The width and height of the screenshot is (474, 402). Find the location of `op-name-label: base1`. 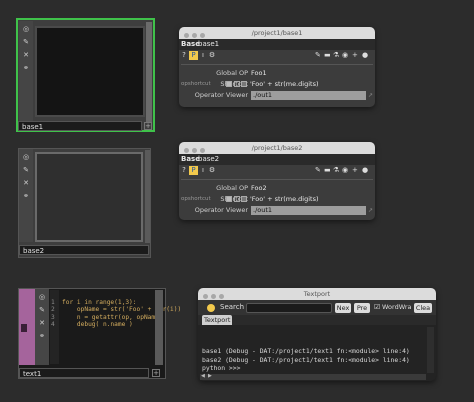

op-name-label: base1 is located at coordinates (80, 126).